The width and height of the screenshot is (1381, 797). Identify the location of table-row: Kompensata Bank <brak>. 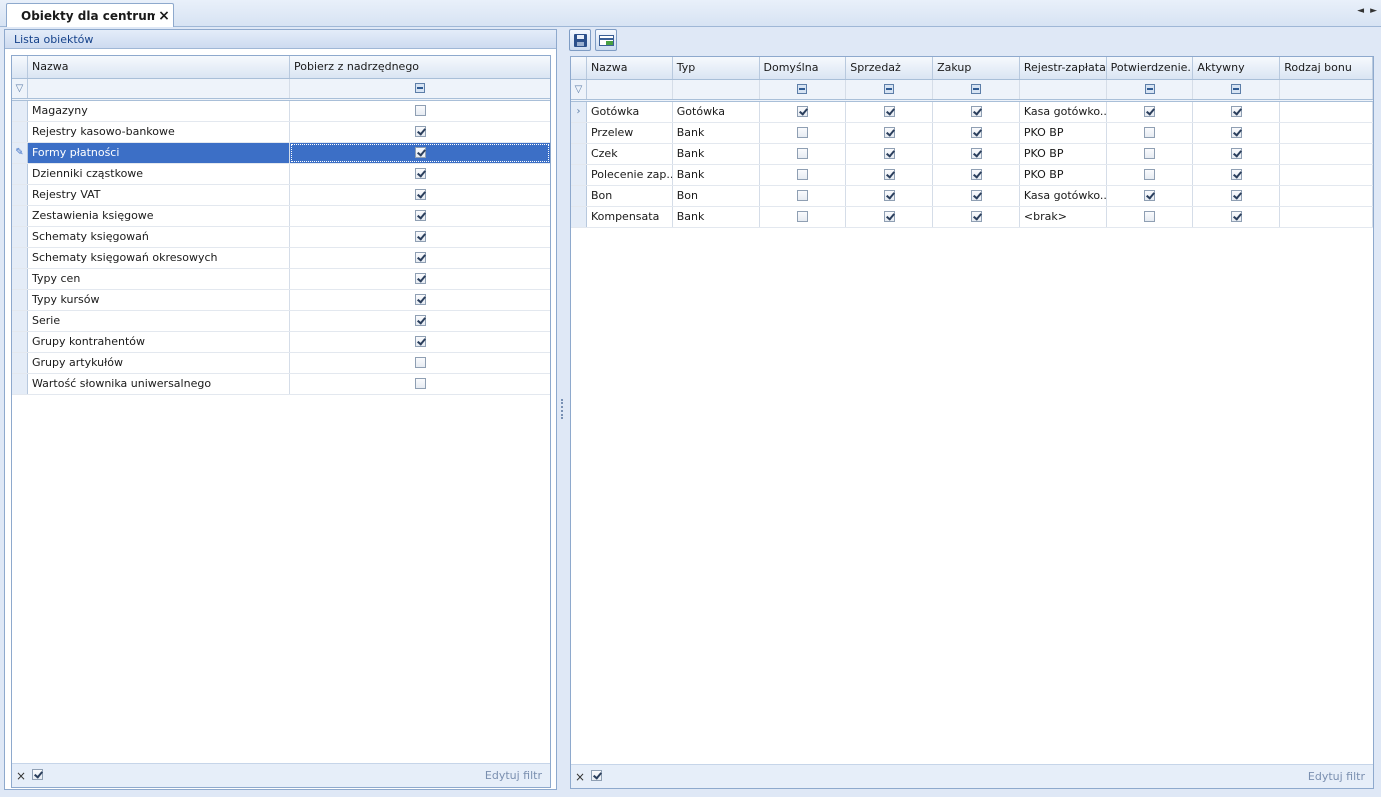
(972, 217).